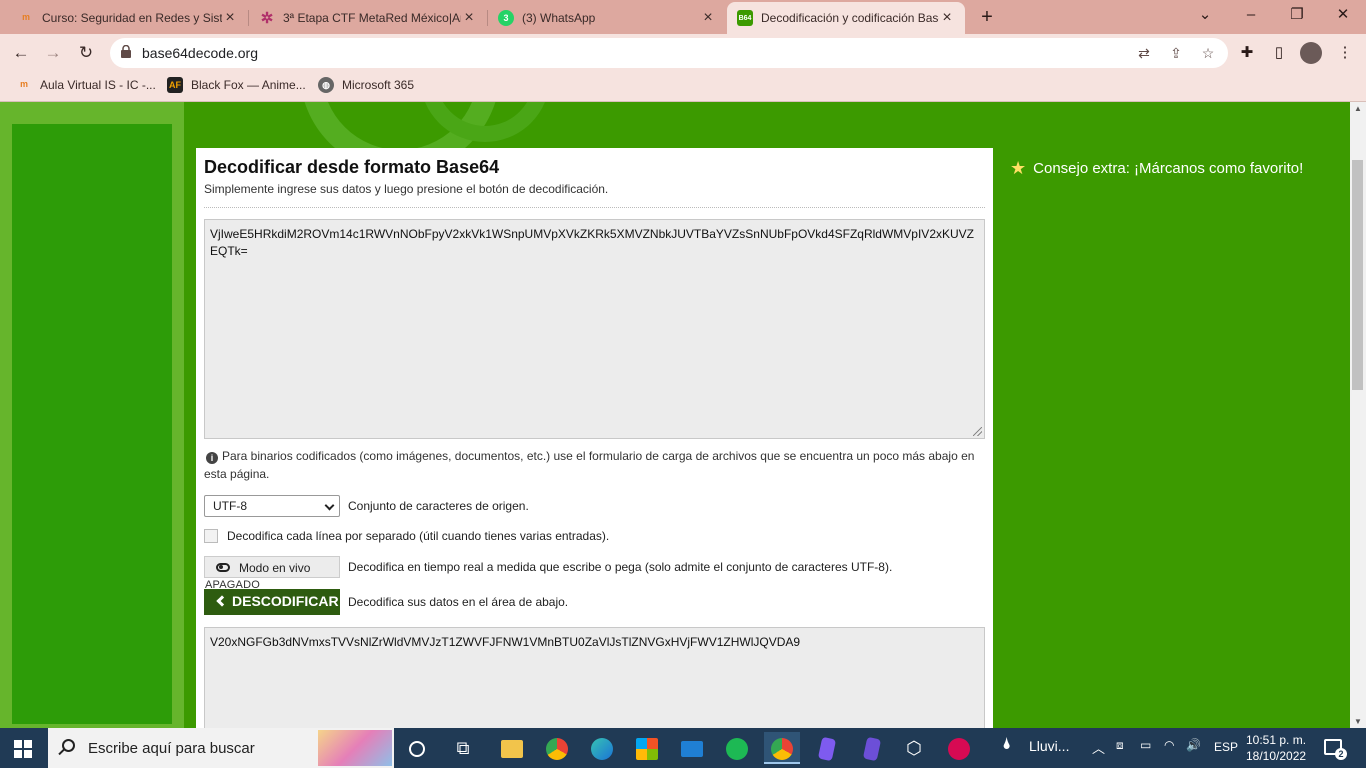  What do you see at coordinates (132, 18) in the screenshot?
I see `tab-title: Curso: Seguridad en Redes y Sistemas` at bounding box center [132, 18].